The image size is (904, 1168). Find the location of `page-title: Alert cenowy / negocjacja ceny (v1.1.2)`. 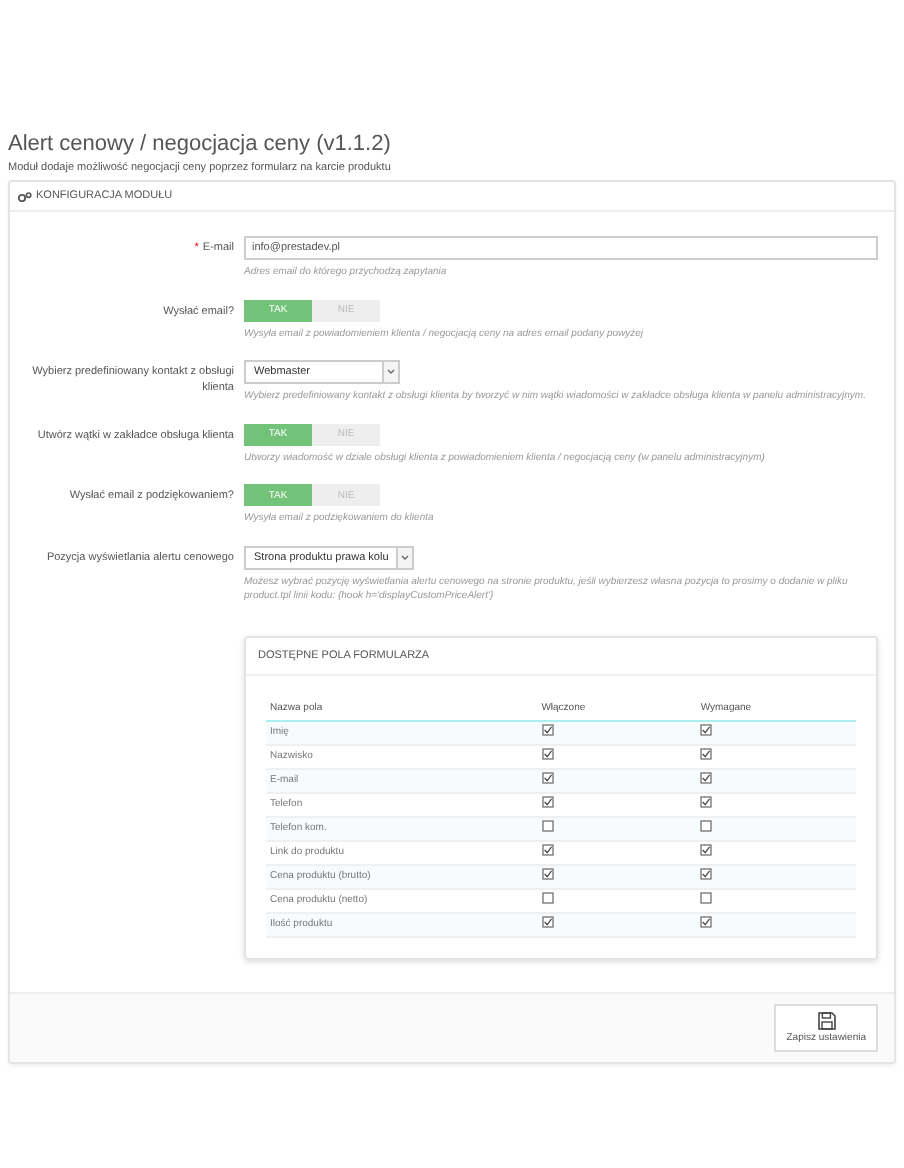

page-title: Alert cenowy / negocjacja ceny (v1.1.2) is located at coordinates (200, 144).